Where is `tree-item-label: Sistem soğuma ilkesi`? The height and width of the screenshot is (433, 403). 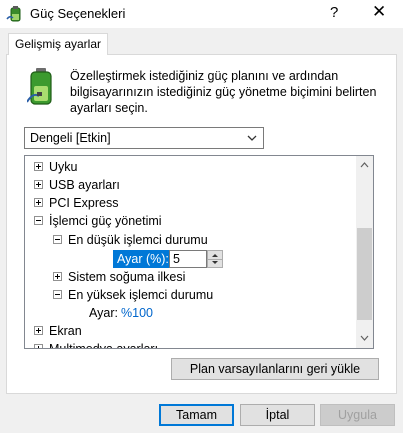
tree-item-label: Sistem soğuma ilkesi is located at coordinates (127, 277).